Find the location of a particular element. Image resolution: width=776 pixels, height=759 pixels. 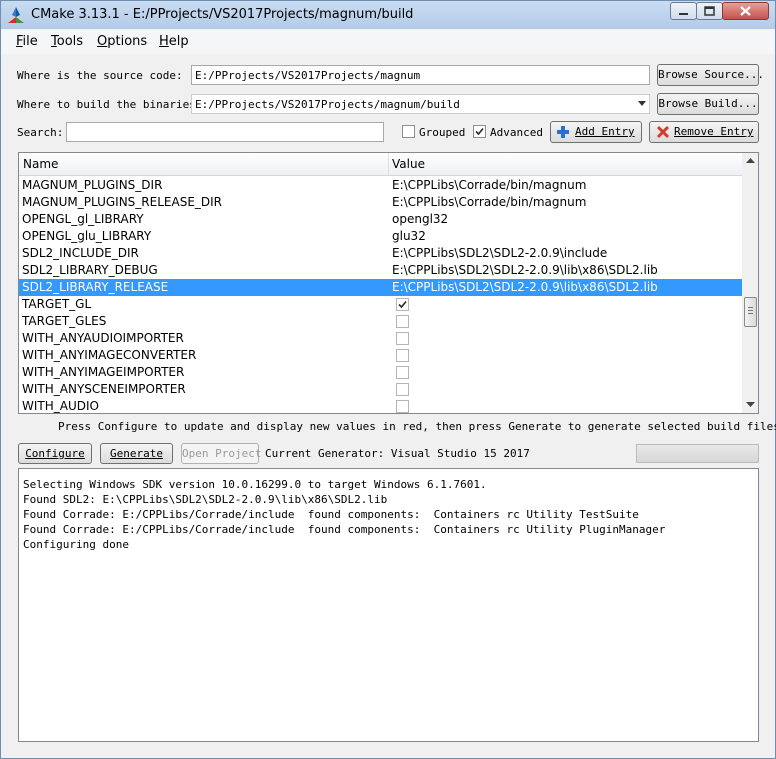

row-name: SDL2_LIBRARY_RELEASE is located at coordinates (95, 287).